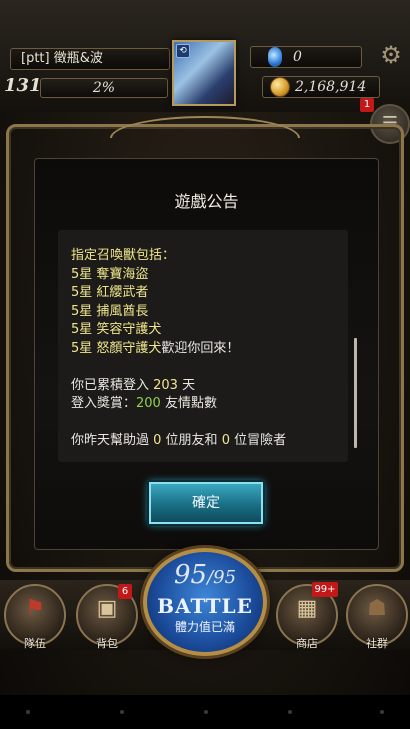 Image resolution: width=410 pixels, height=729 pixels. Describe the element at coordinates (391, 55) in the screenshot. I see `settings-gear-icon: ⚙` at that location.